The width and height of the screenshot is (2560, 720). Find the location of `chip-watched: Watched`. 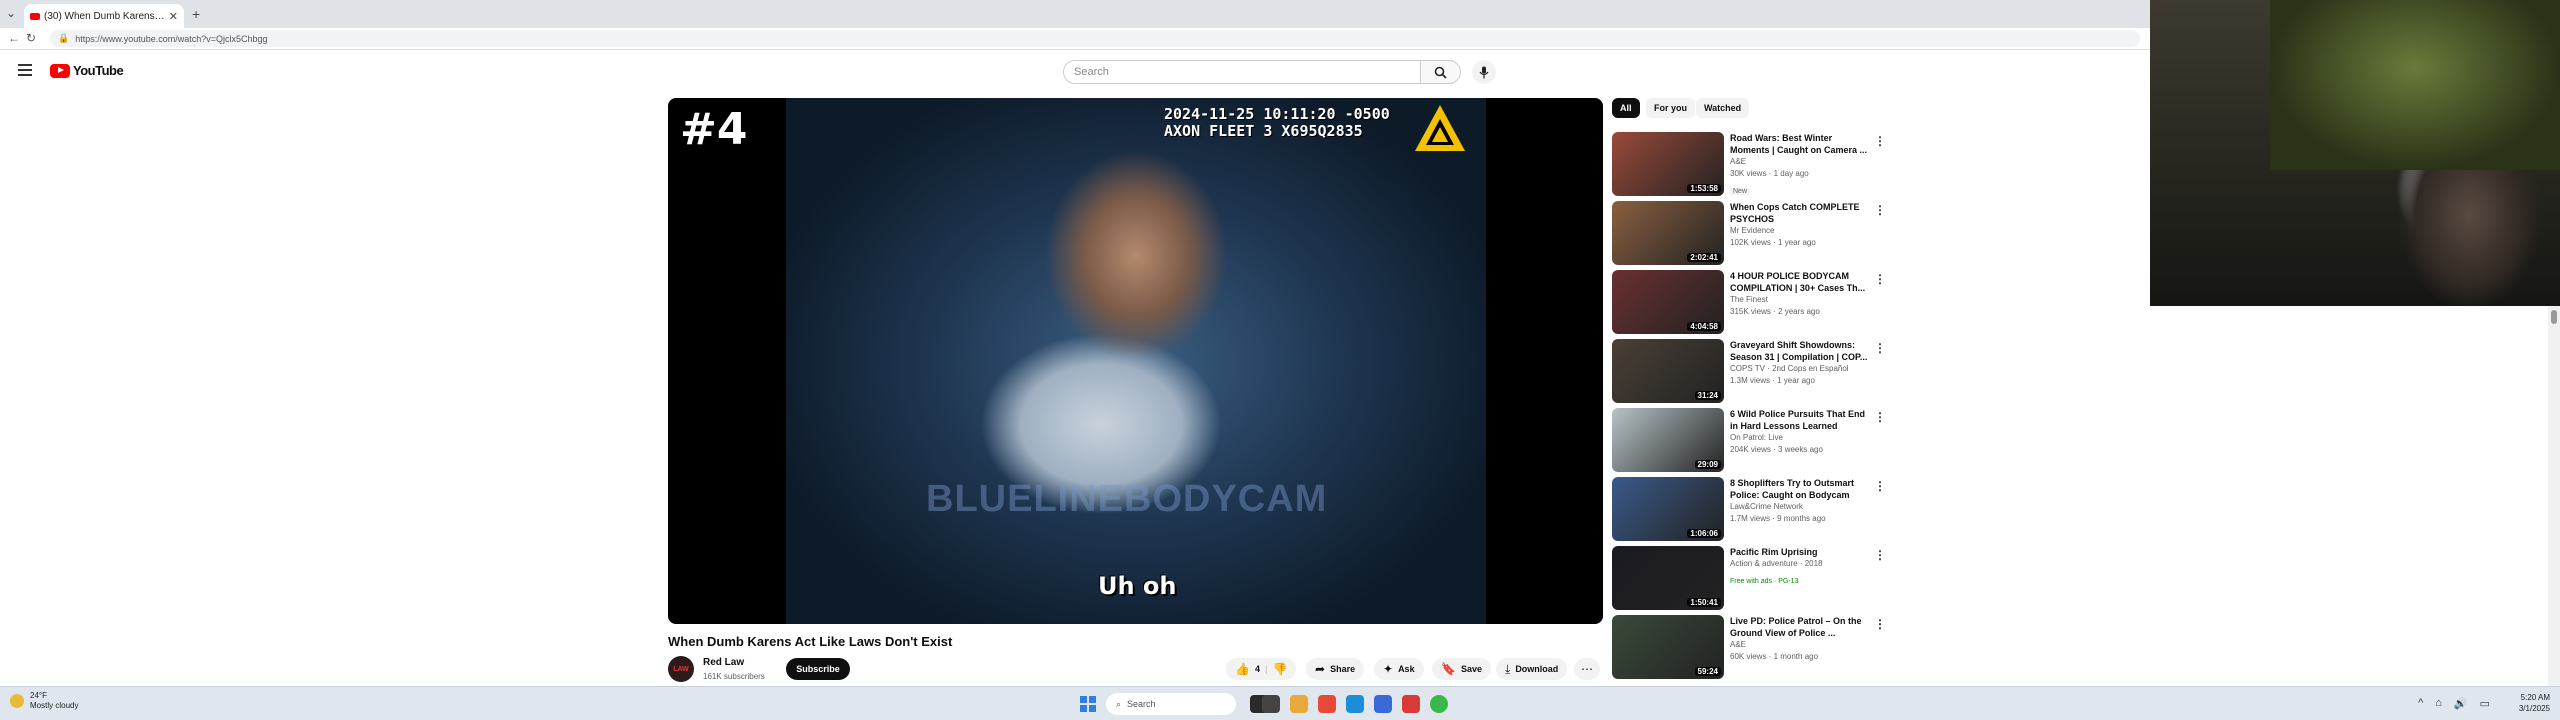

chip-watched: Watched is located at coordinates (1723, 108).